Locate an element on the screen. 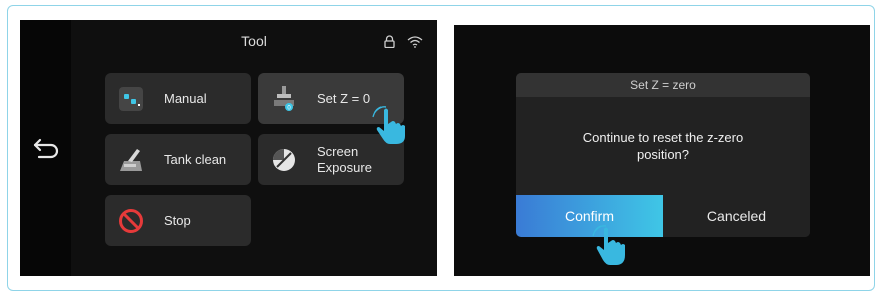 The width and height of the screenshot is (884, 297). page-title: Tool is located at coordinates (254, 41).